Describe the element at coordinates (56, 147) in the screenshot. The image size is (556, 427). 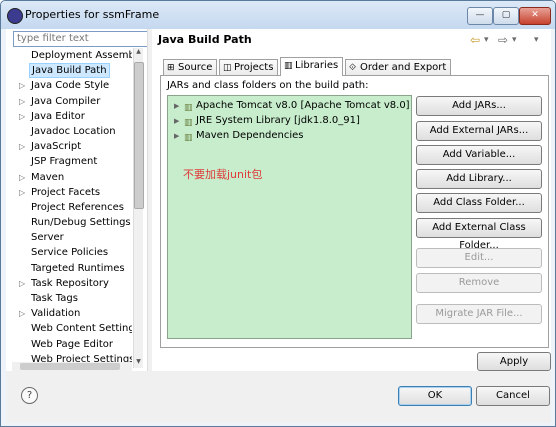
I see `tree-item-label: JavaScript` at that location.